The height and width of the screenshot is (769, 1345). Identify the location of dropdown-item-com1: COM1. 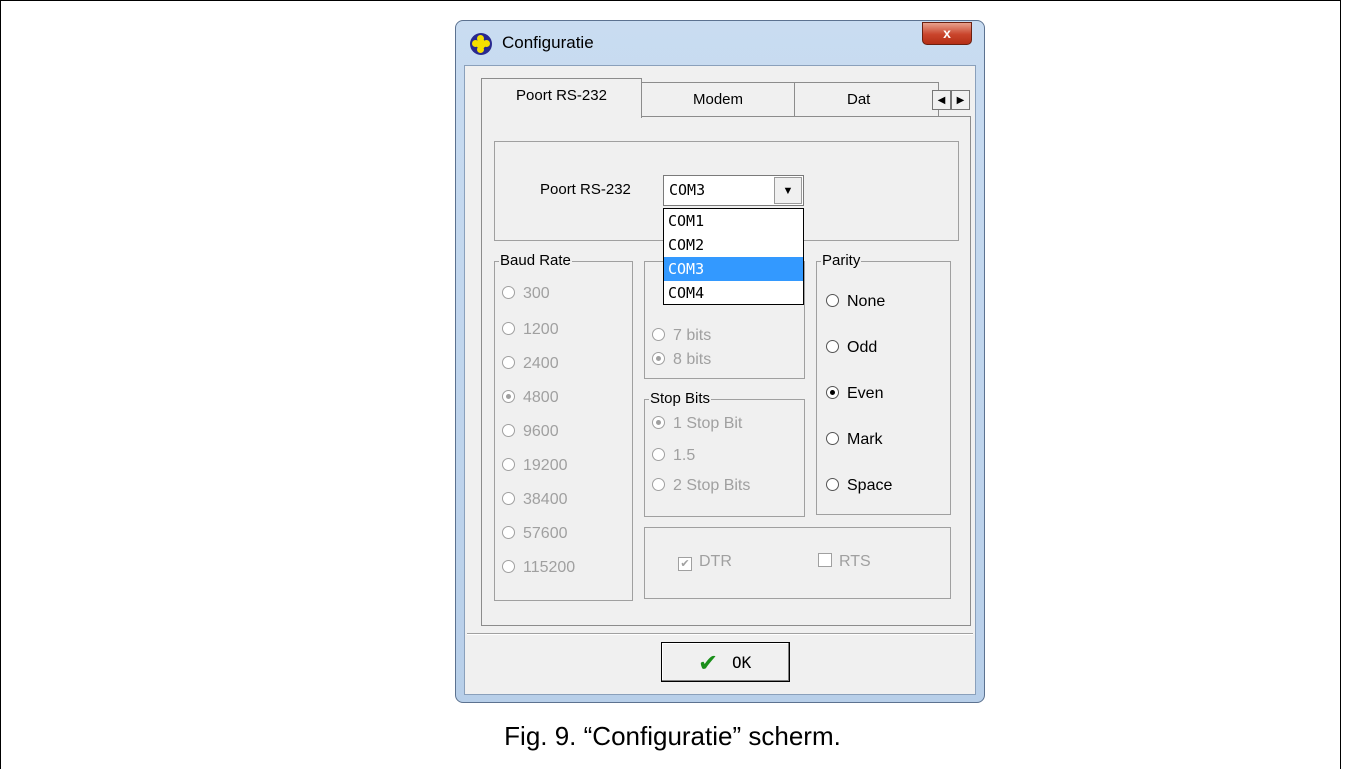
(733, 221).